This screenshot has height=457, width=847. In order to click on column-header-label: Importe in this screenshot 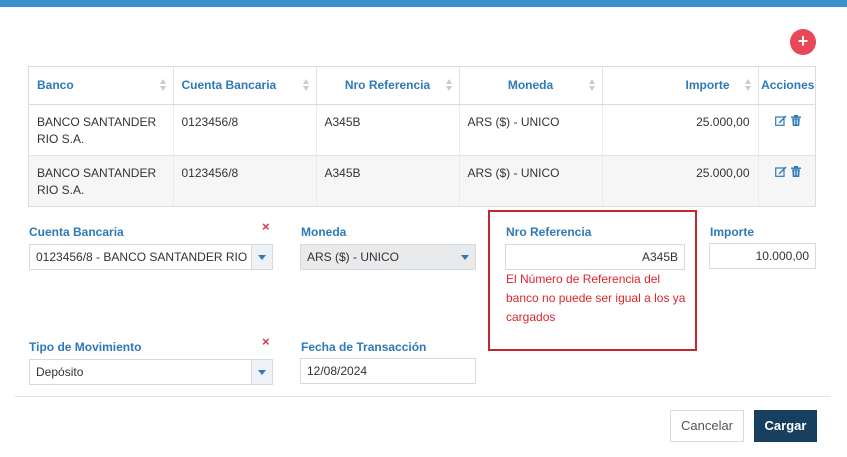, I will do `click(707, 85)`.